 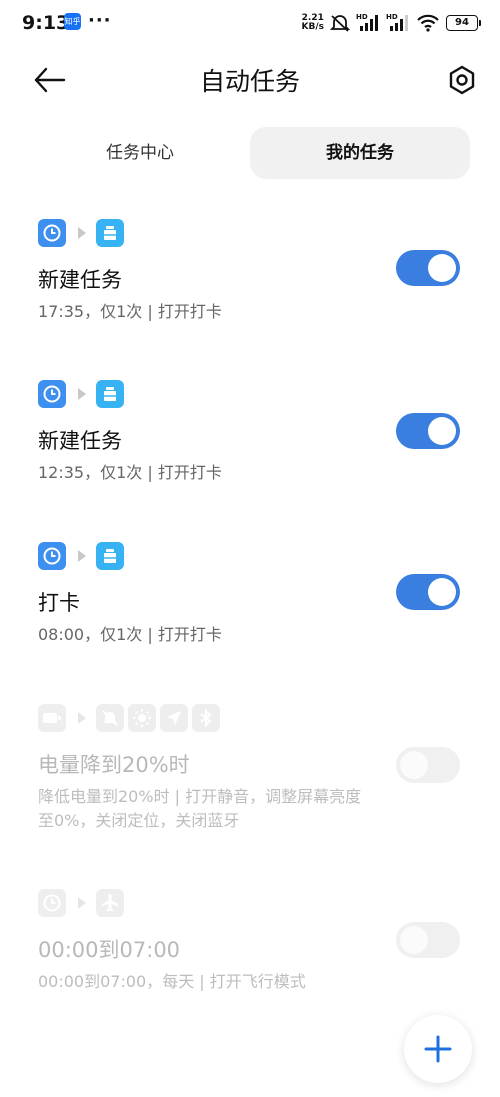 I want to click on gear-icon, so click(x=462, y=80).